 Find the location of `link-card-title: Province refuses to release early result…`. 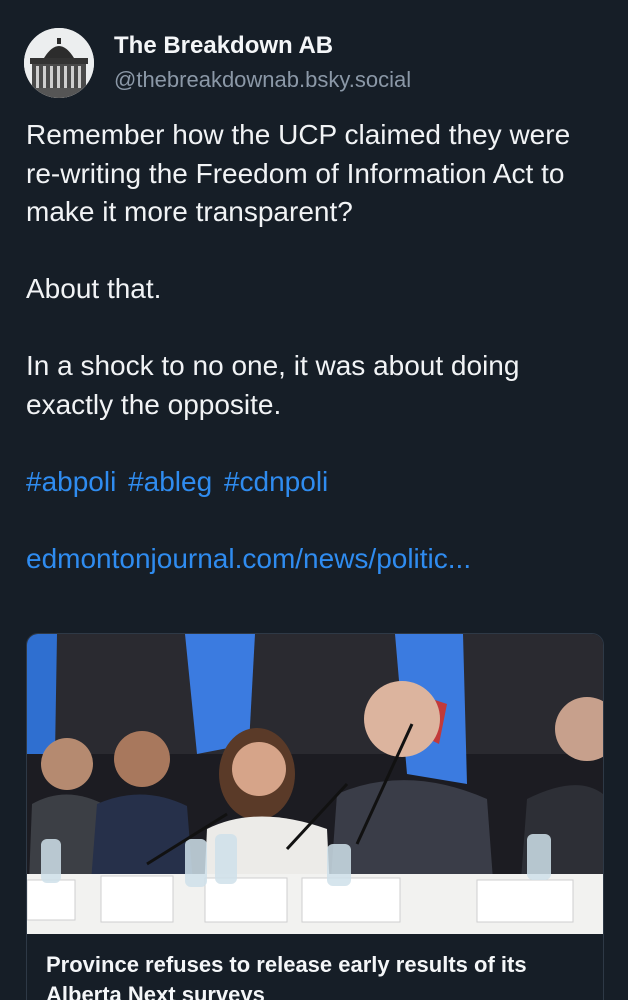

link-card-title: Province refuses to release early result… is located at coordinates (316, 975).